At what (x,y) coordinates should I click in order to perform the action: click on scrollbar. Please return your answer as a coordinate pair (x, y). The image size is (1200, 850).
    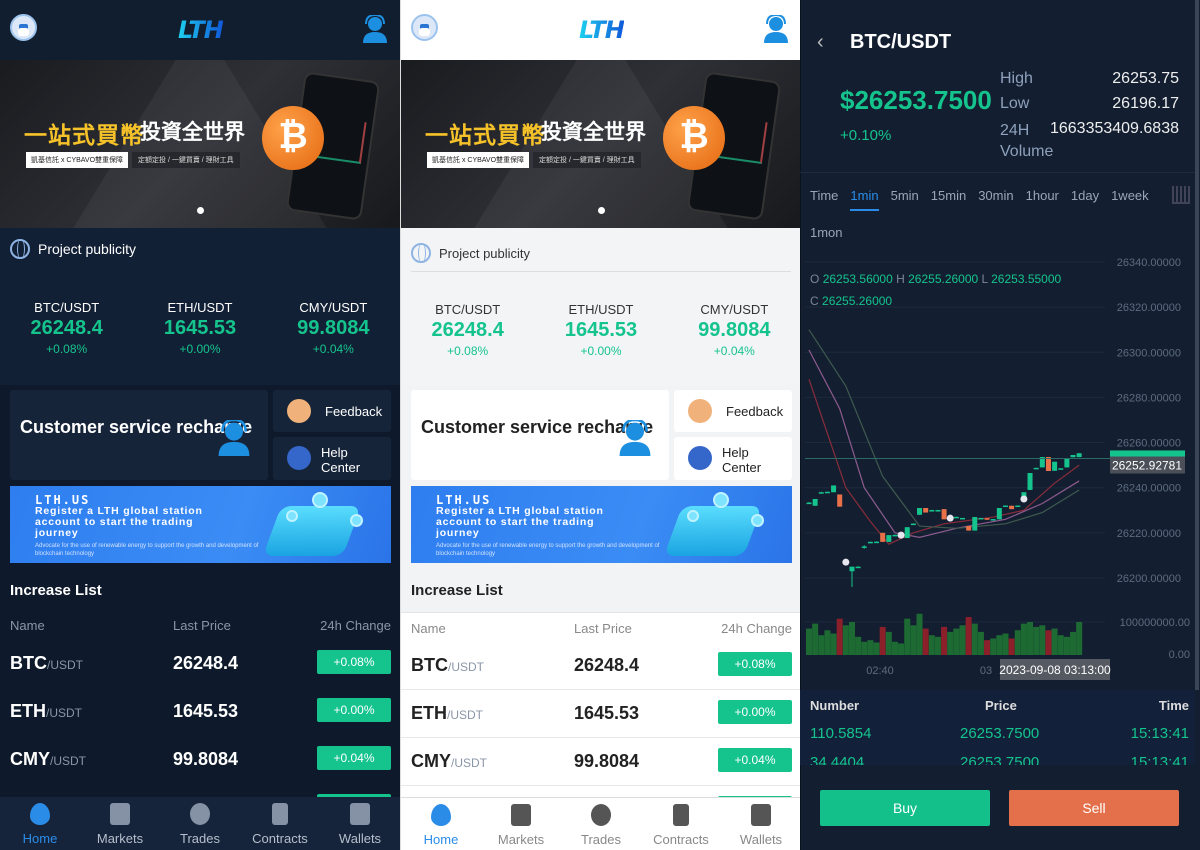
    Looking at the image, I should click on (1197, 345).